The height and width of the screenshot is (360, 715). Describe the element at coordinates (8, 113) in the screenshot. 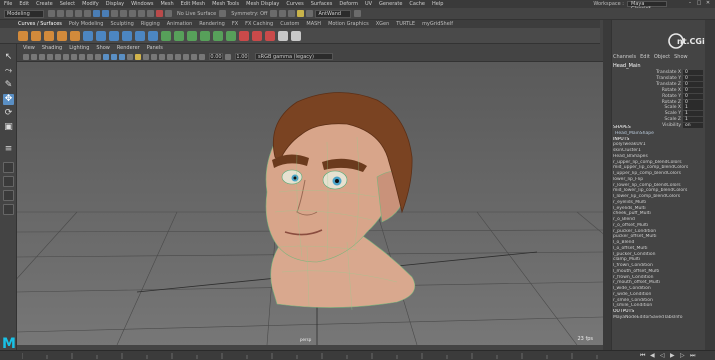

I see `rotate-tool-icon: ⟳` at that location.